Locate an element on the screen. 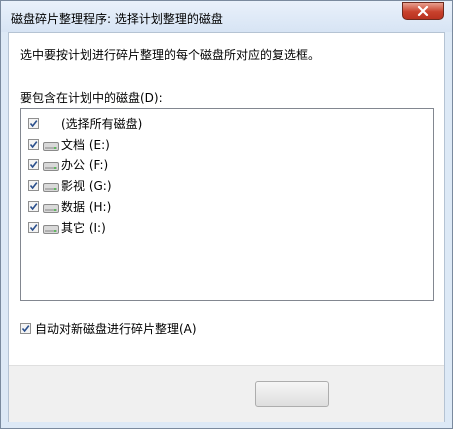 The image size is (453, 429). disk-checkbox-i is located at coordinates (33, 227).